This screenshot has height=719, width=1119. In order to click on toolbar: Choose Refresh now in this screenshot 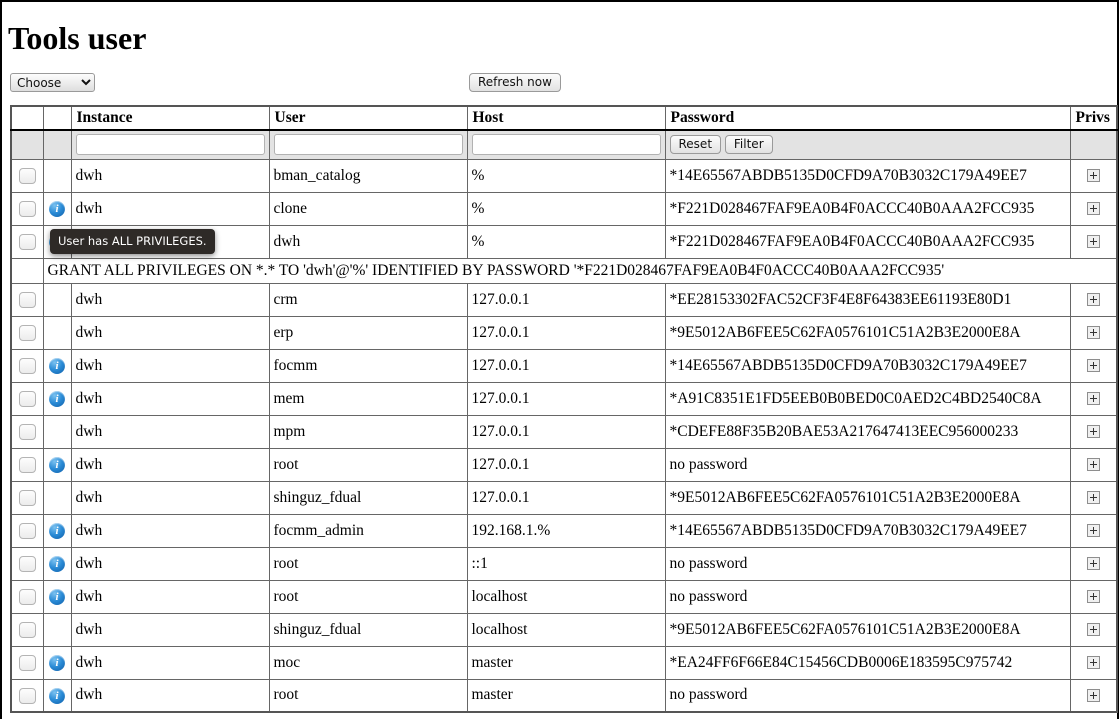, I will do `click(559, 87)`.